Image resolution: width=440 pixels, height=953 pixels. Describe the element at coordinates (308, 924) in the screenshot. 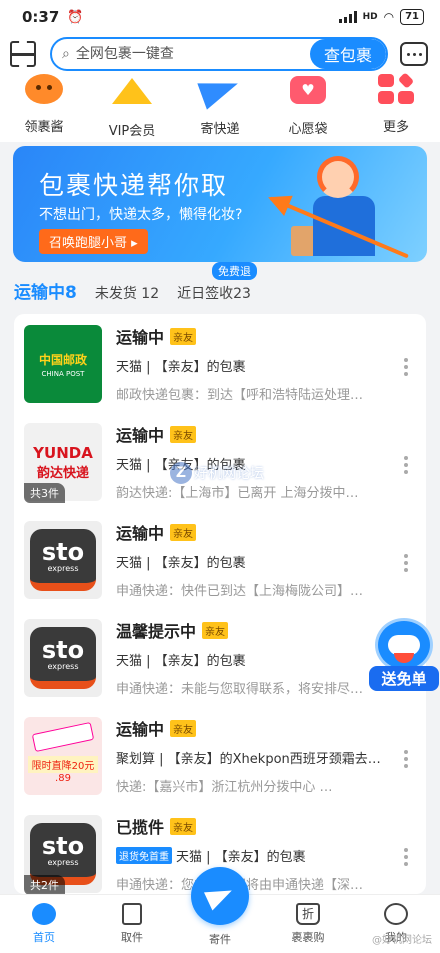

I see `nav-shop: 折 裹裹购` at that location.